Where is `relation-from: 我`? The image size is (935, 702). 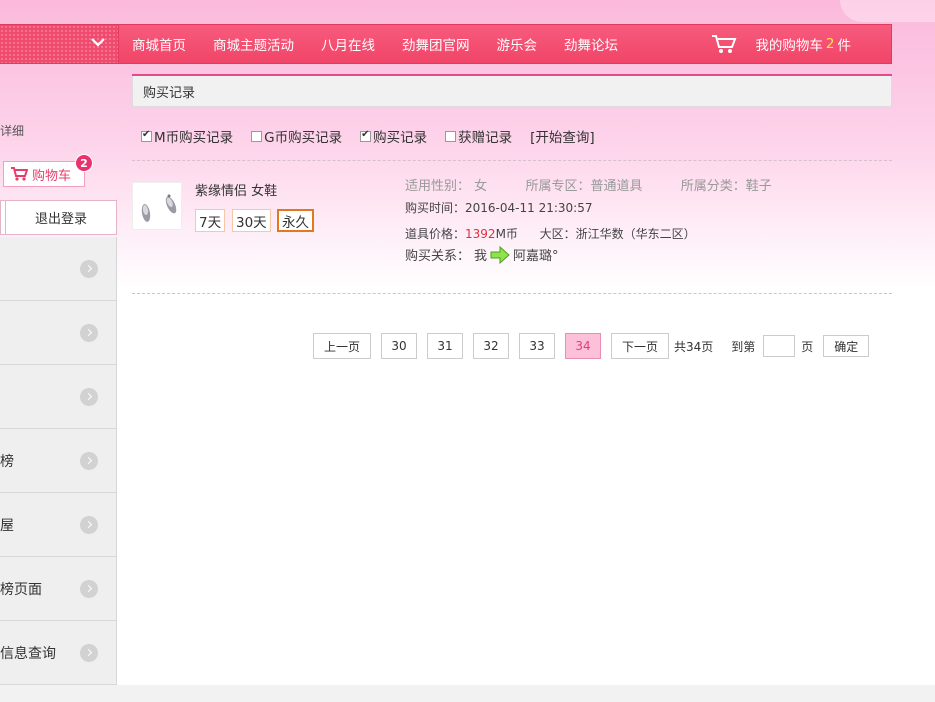
relation-from: 我 is located at coordinates (481, 256).